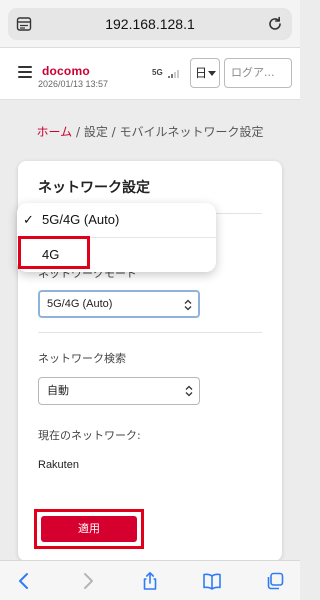  I want to click on forward-icon, so click(88, 581).